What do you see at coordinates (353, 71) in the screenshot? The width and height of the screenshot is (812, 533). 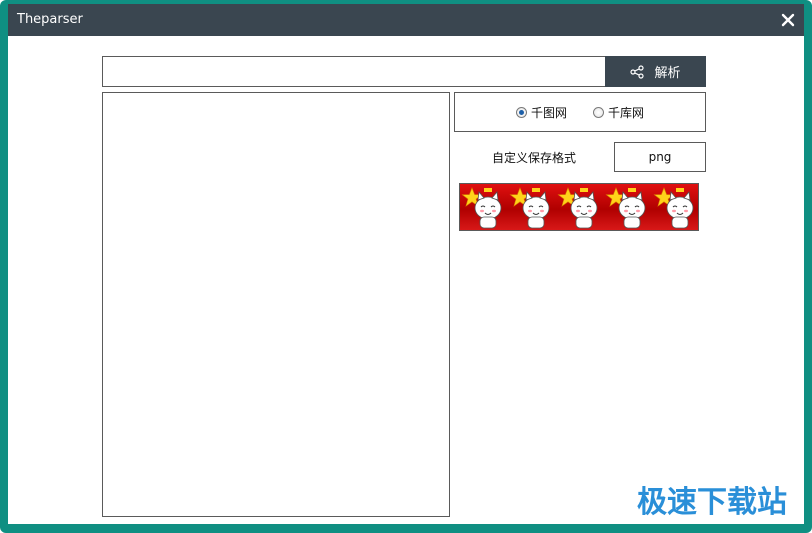 I see `url-input` at bounding box center [353, 71].